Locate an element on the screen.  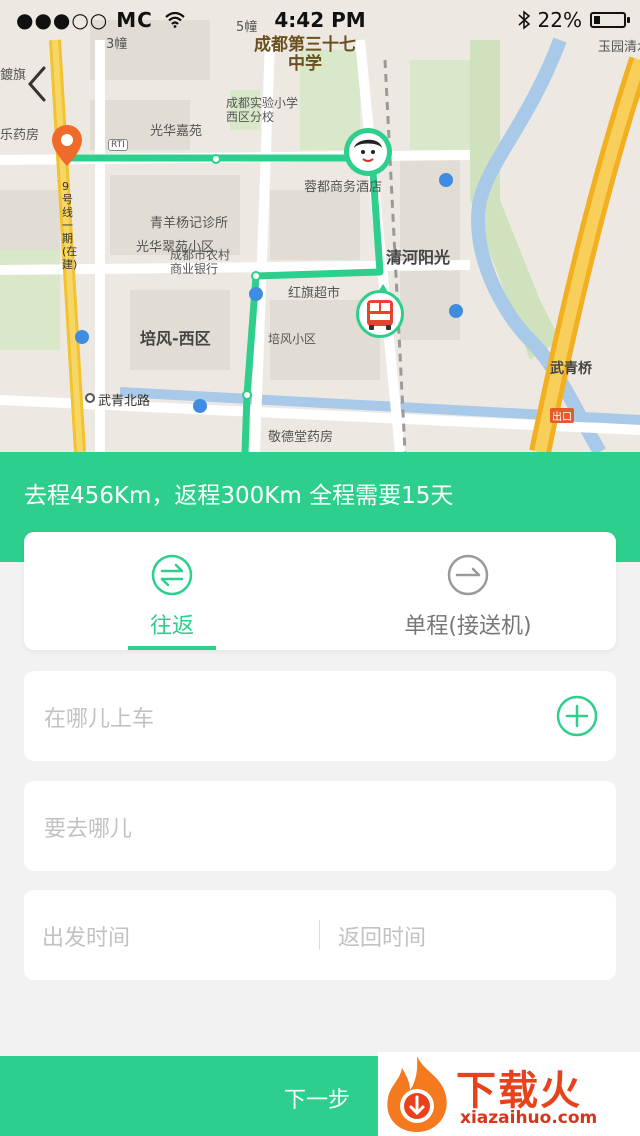
map-label-pharmacy-right: 敬德堂药房 is located at coordinates (301, 437).